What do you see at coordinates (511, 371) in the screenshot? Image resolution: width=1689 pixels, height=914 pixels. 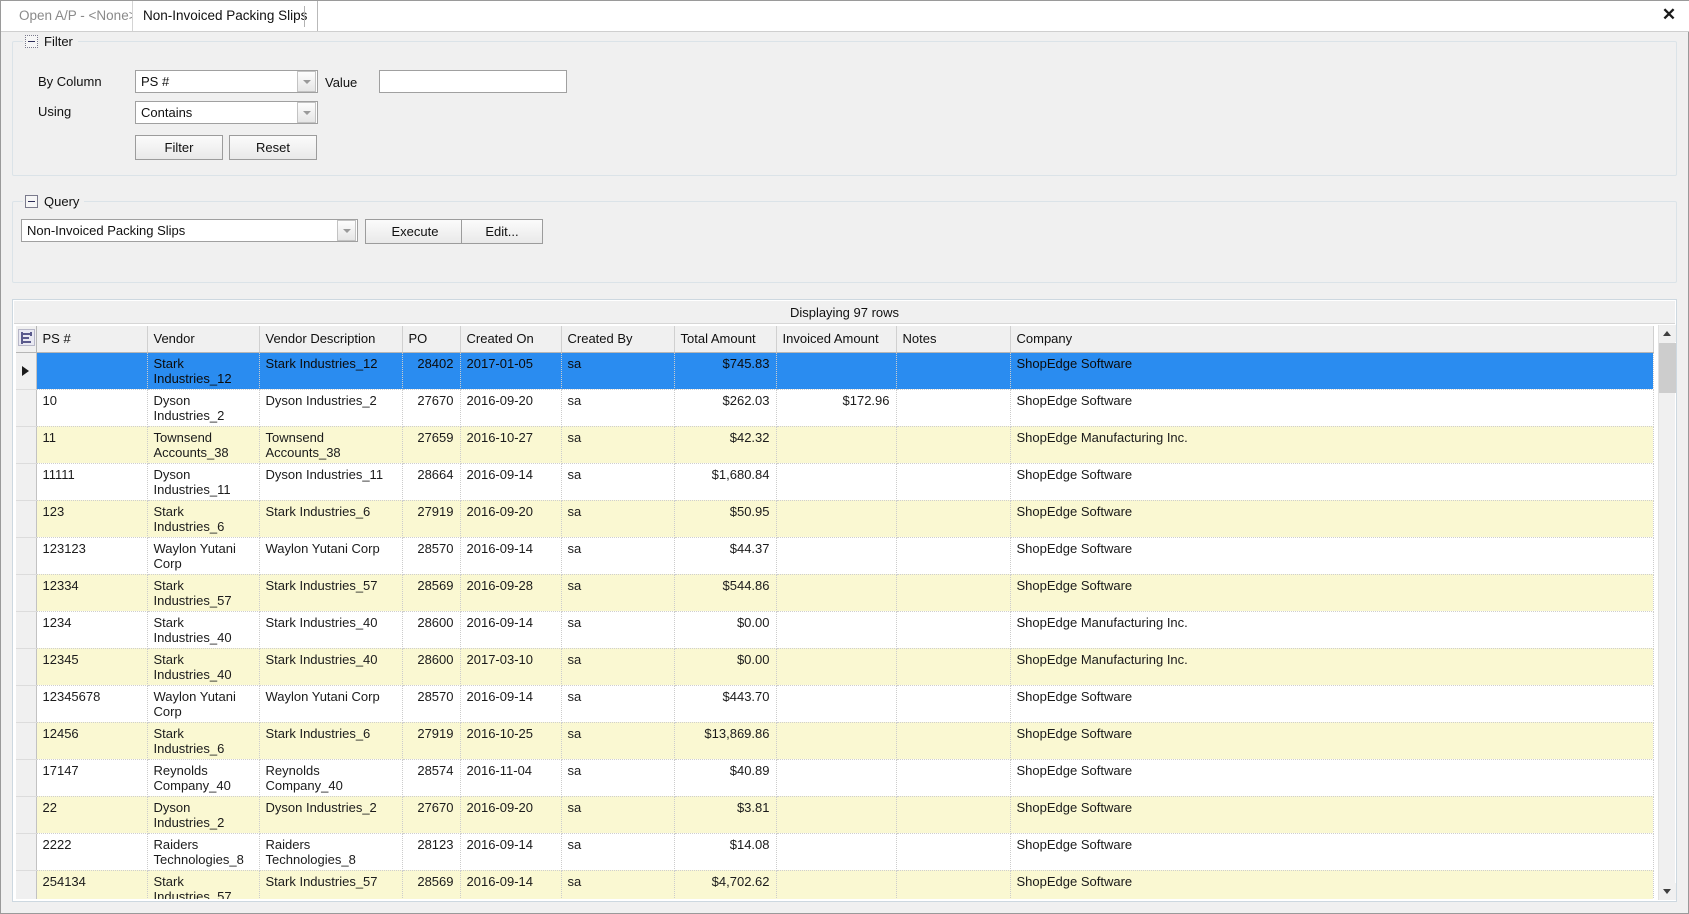 I see `cell-created-on: 2017-01-05` at bounding box center [511, 371].